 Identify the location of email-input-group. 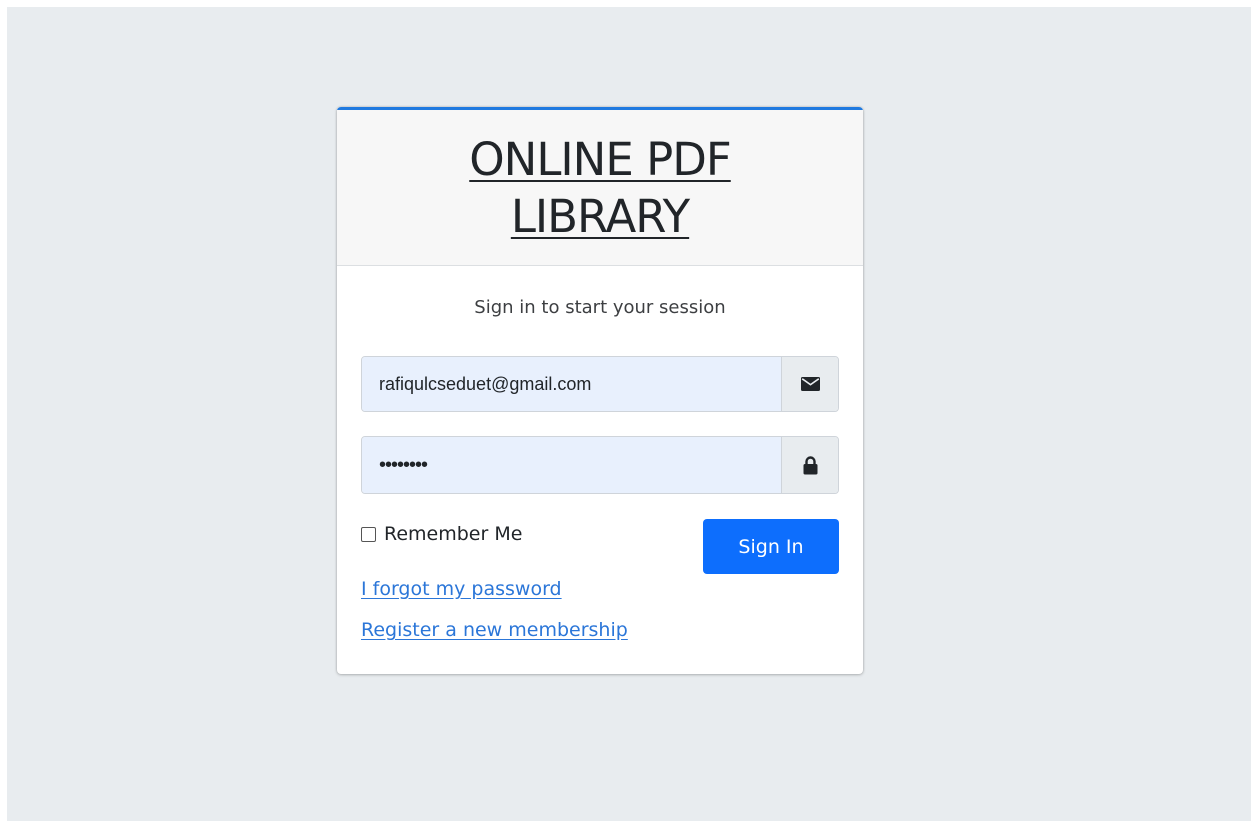
(600, 384).